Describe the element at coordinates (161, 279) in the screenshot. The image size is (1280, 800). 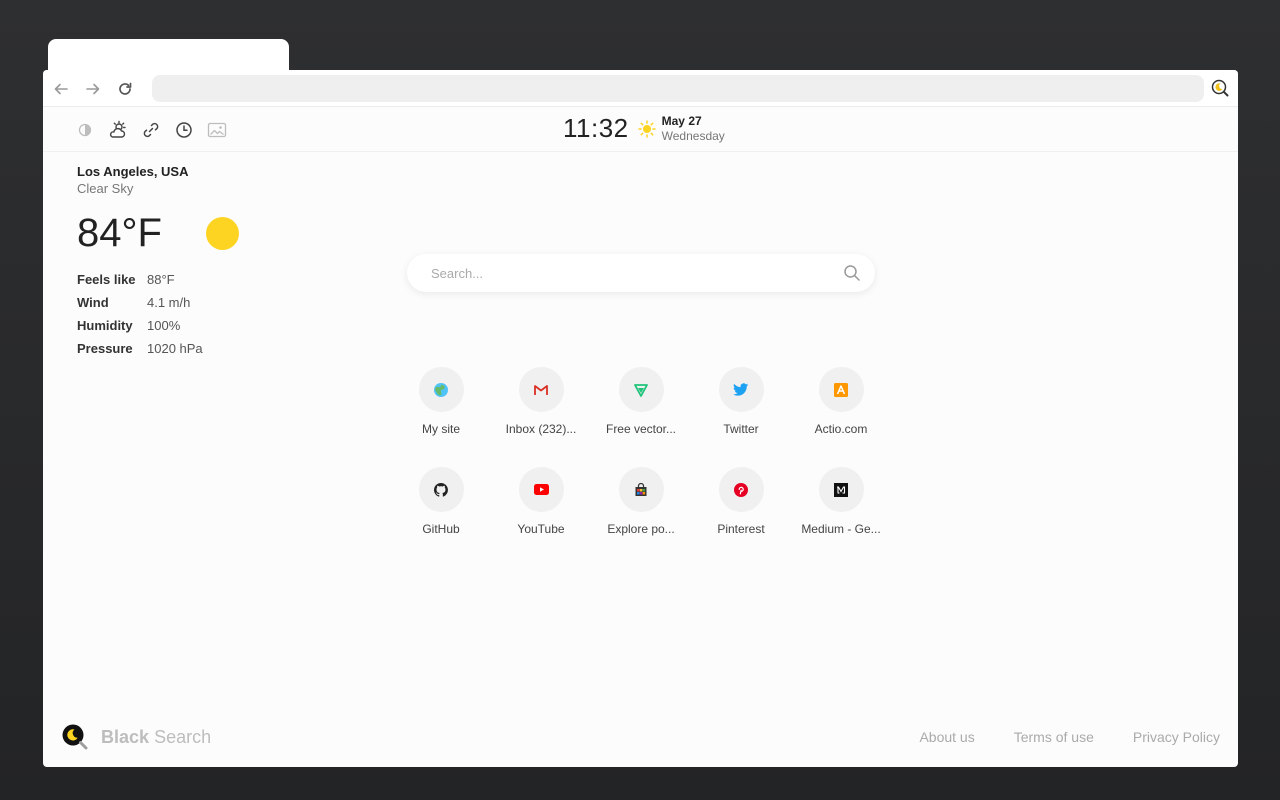
I see `detail-value: 88°F` at that location.